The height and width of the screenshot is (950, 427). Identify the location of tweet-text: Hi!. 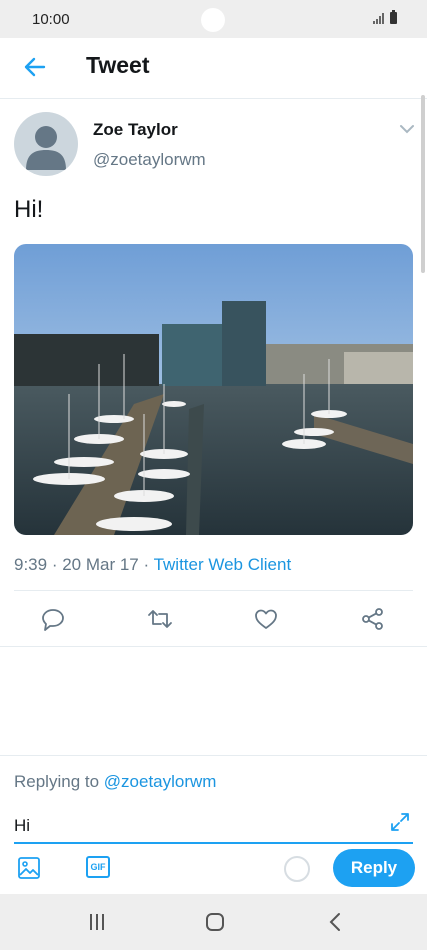
(29, 209).